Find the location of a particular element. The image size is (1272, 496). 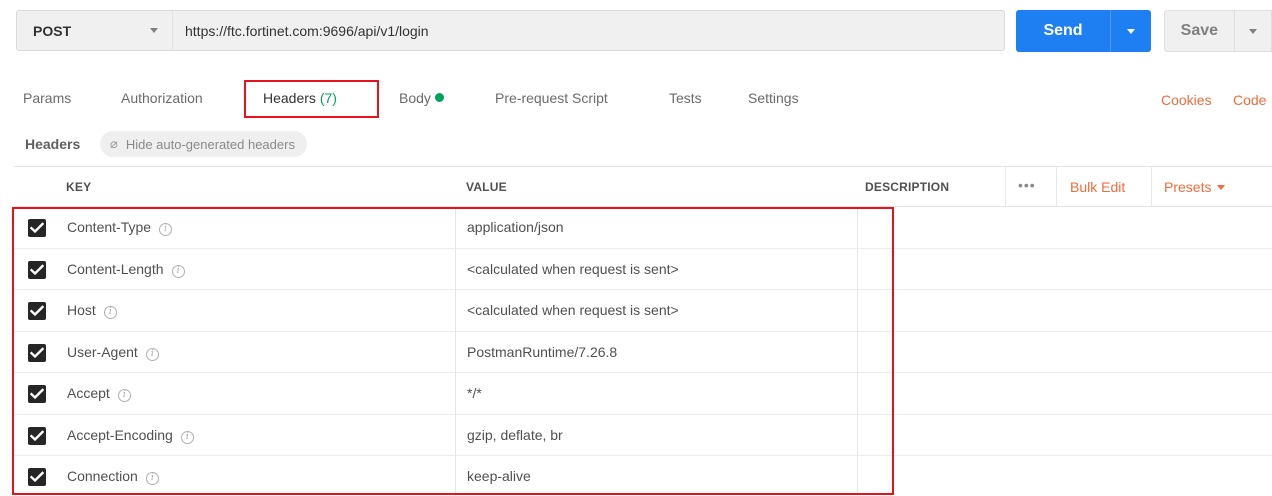

request-bar: POST is located at coordinates (510, 30).